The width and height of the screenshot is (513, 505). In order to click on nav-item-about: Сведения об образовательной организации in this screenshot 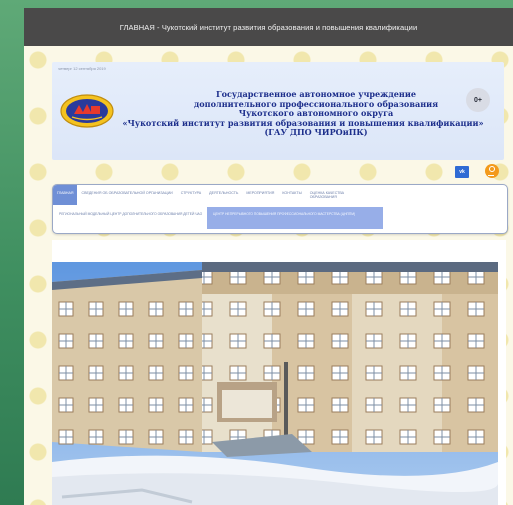, I will do `click(126, 190)`.